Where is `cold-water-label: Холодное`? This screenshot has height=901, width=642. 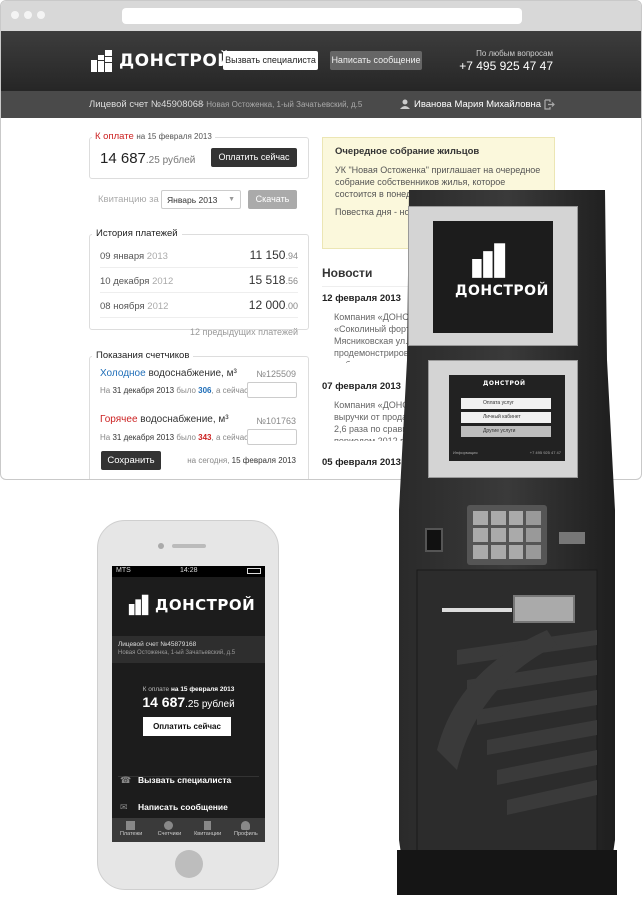 cold-water-label: Холодное is located at coordinates (123, 373).